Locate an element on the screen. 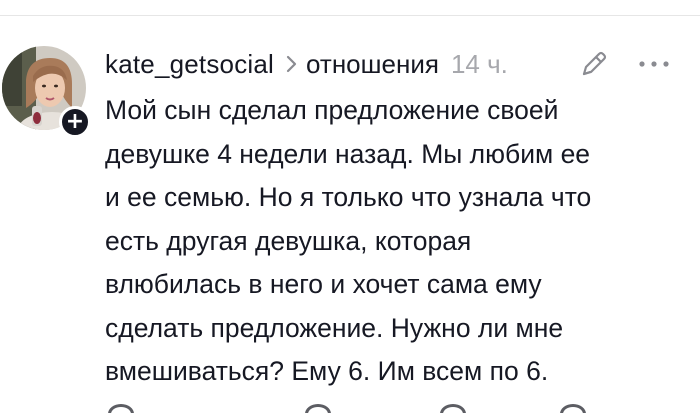  comment-line: есть другая девушка, которая is located at coordinates (288, 240).